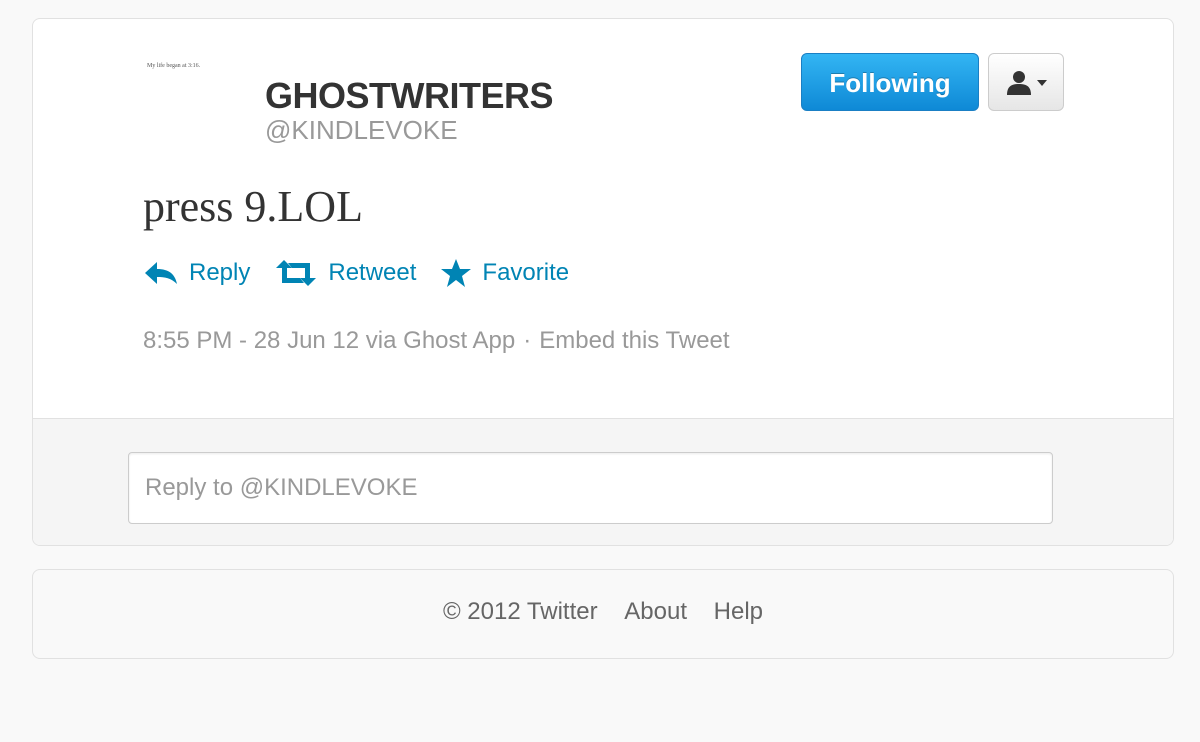  Describe the element at coordinates (634, 340) in the screenshot. I see `embed-tweet-link: Embed this Tweet` at that location.